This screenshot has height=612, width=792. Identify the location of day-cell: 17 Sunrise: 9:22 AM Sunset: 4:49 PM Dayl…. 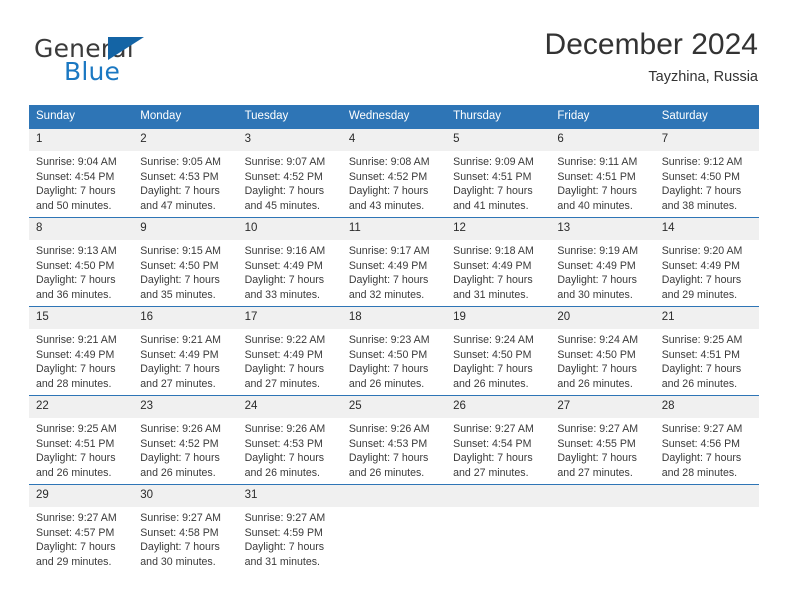
(289, 351).